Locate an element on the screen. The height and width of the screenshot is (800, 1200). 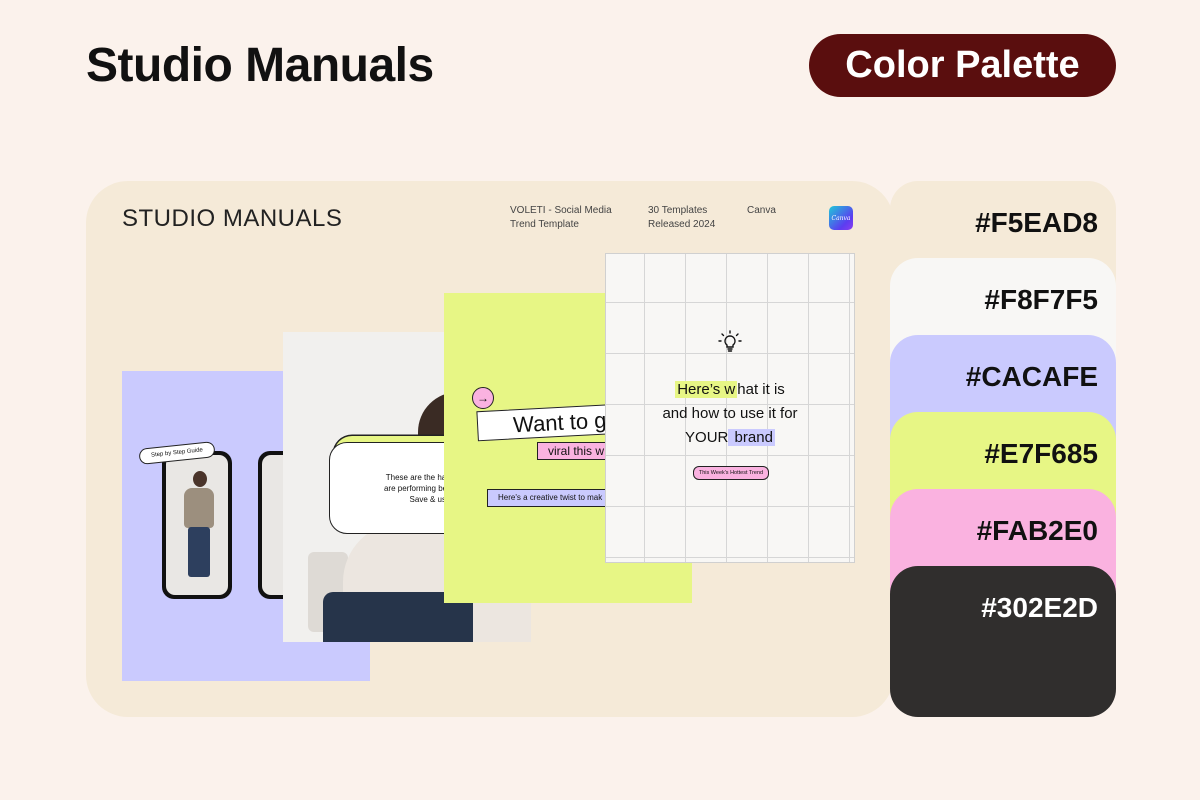
grid-line3-your: YOUR is located at coordinates (707, 437).